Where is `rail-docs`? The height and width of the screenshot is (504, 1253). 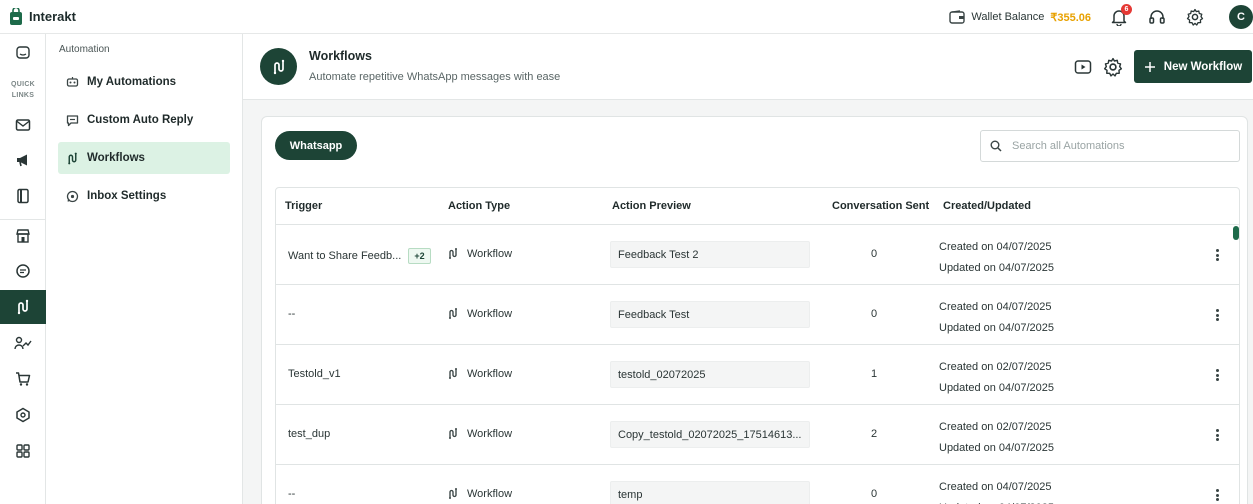 rail-docs is located at coordinates (23, 196).